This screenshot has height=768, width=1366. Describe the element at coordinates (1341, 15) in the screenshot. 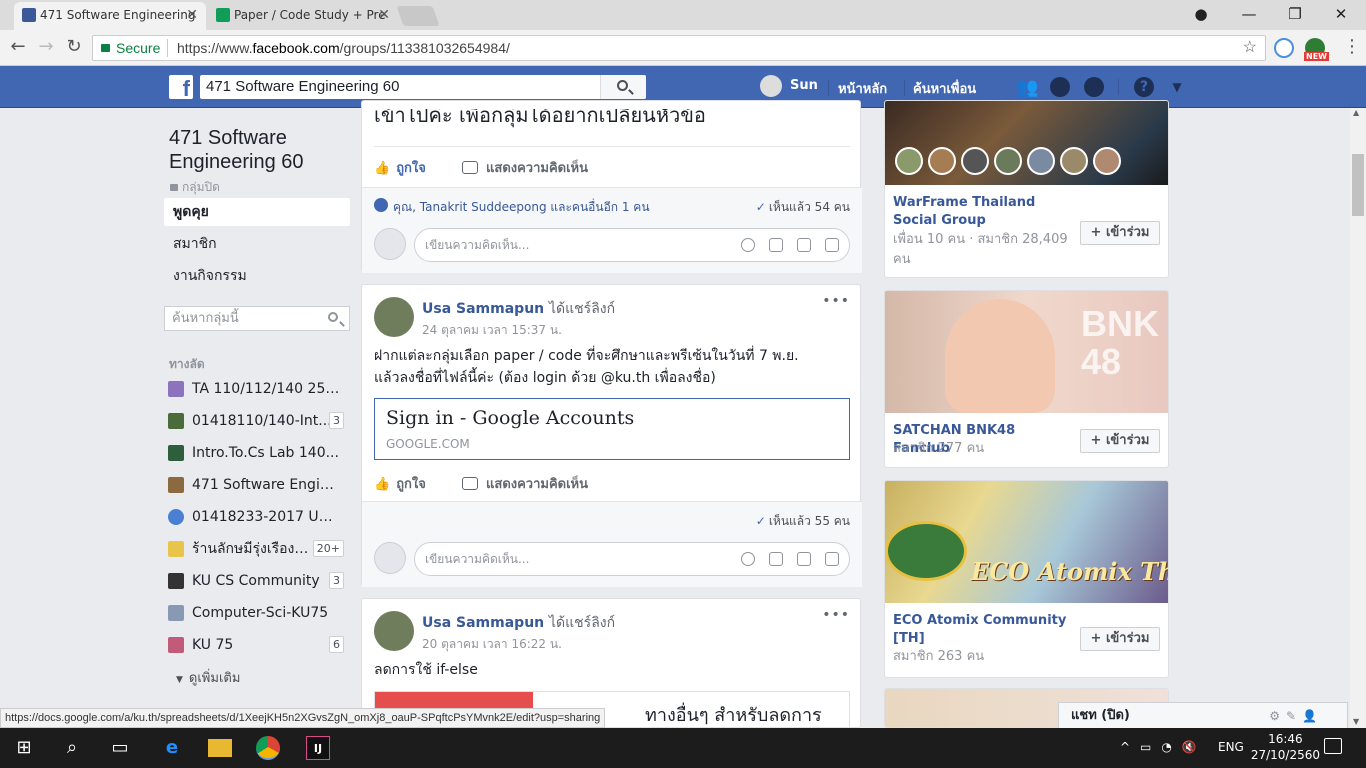

I see `close-window-button: ✕` at that location.